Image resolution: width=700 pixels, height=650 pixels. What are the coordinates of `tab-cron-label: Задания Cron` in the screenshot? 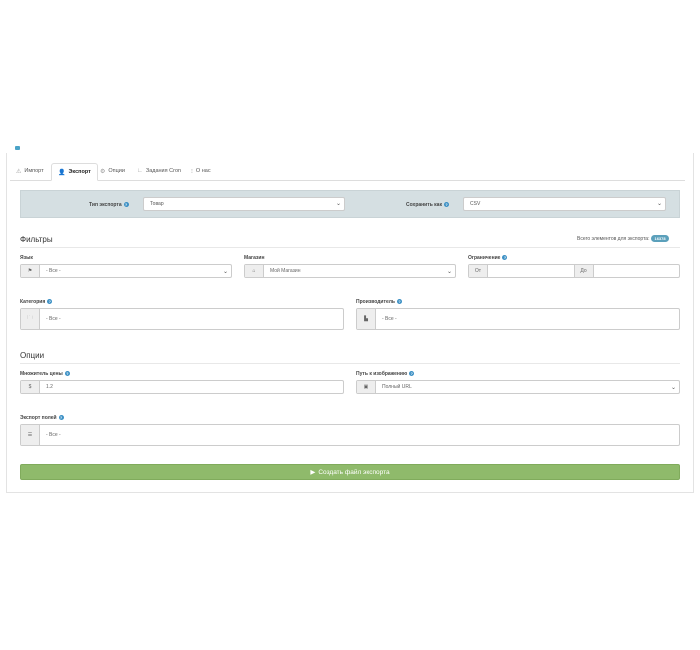 It's located at (163, 171).